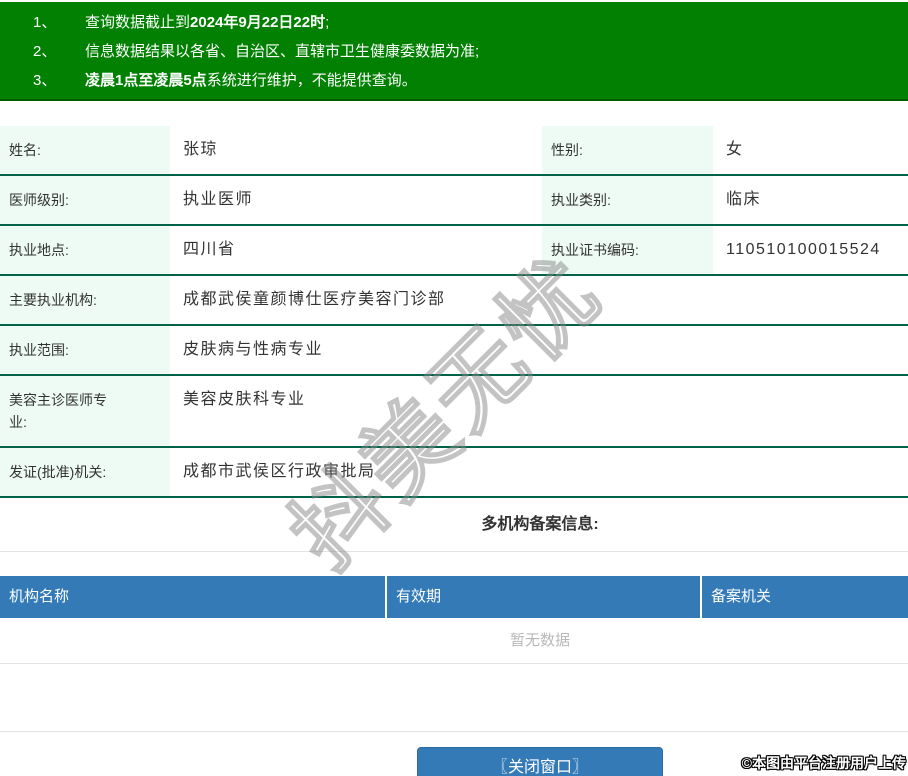 This screenshot has height=776, width=908. I want to click on field-label-practice-location: 执业地点:, so click(85, 250).